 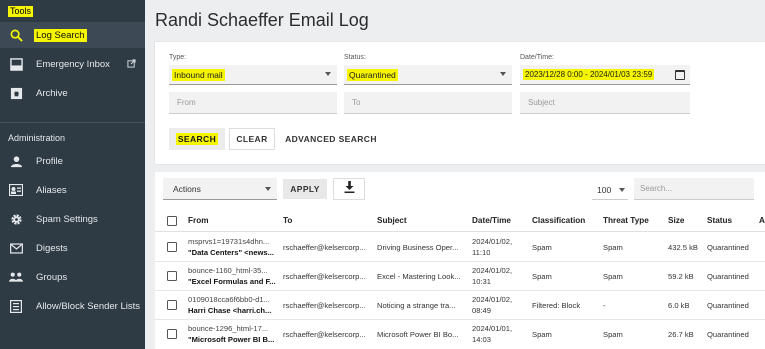 What do you see at coordinates (719, 220) in the screenshot?
I see `col-status: Status` at bounding box center [719, 220].